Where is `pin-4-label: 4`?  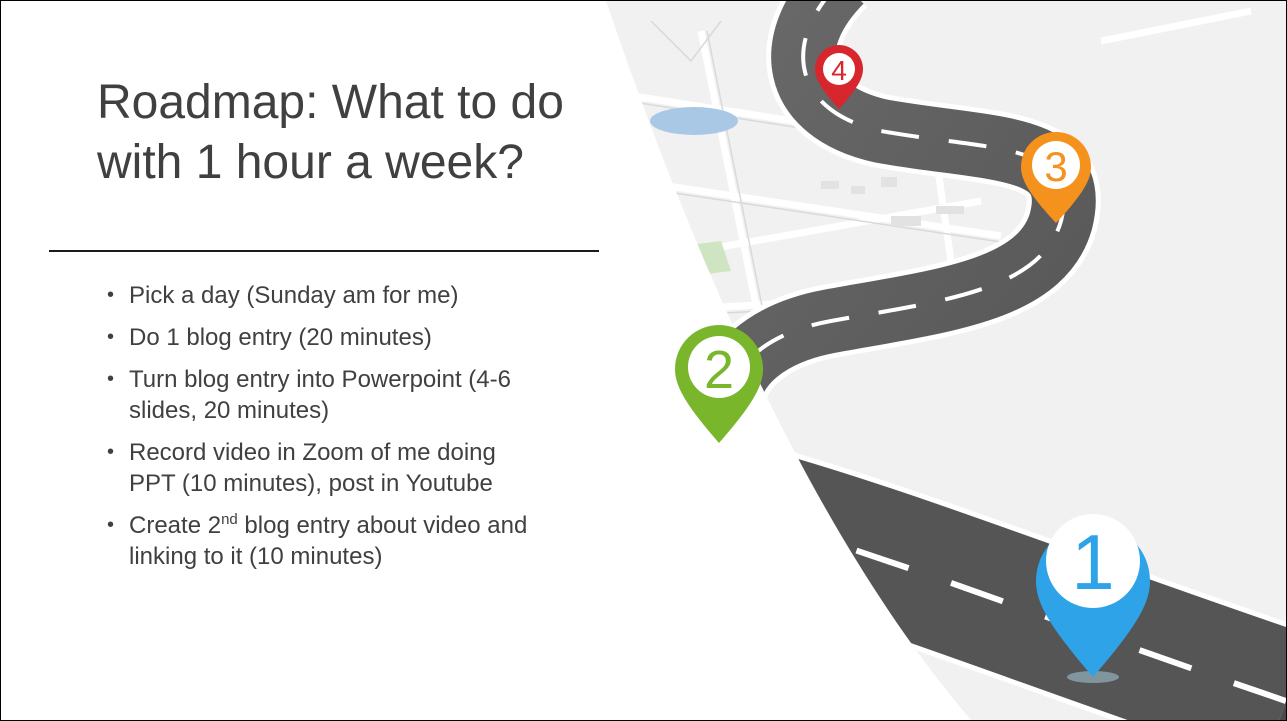
pin-4-label: 4 is located at coordinates (839, 70).